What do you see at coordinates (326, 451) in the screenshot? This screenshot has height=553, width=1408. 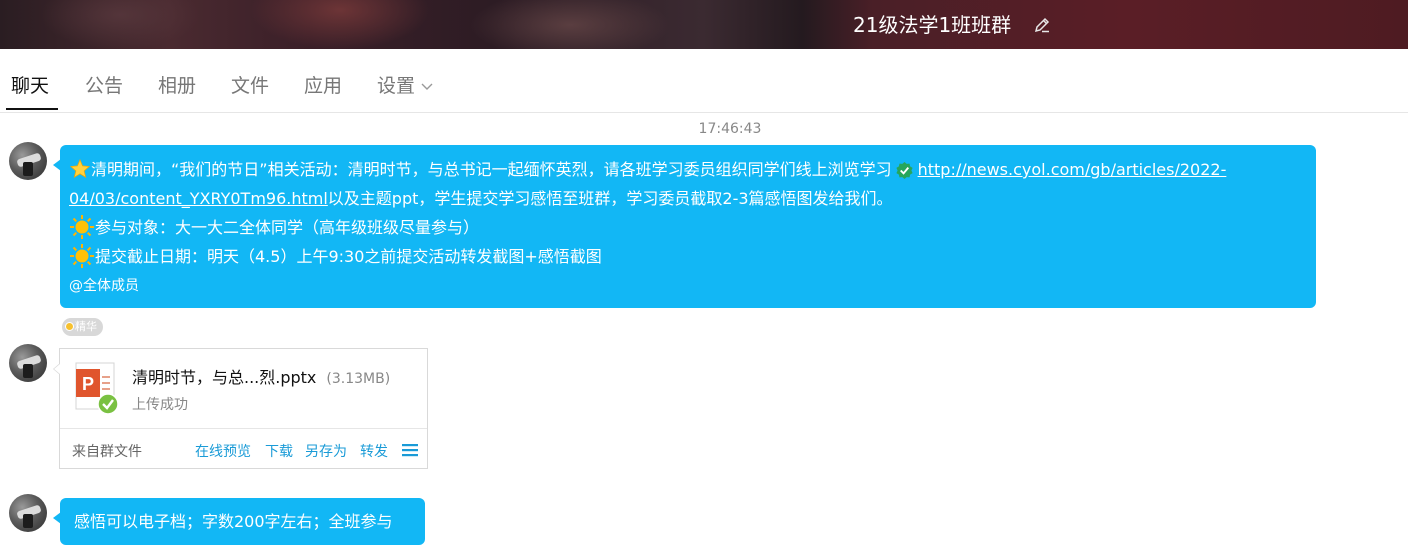 I see `save-as-button: 另存为` at bounding box center [326, 451].